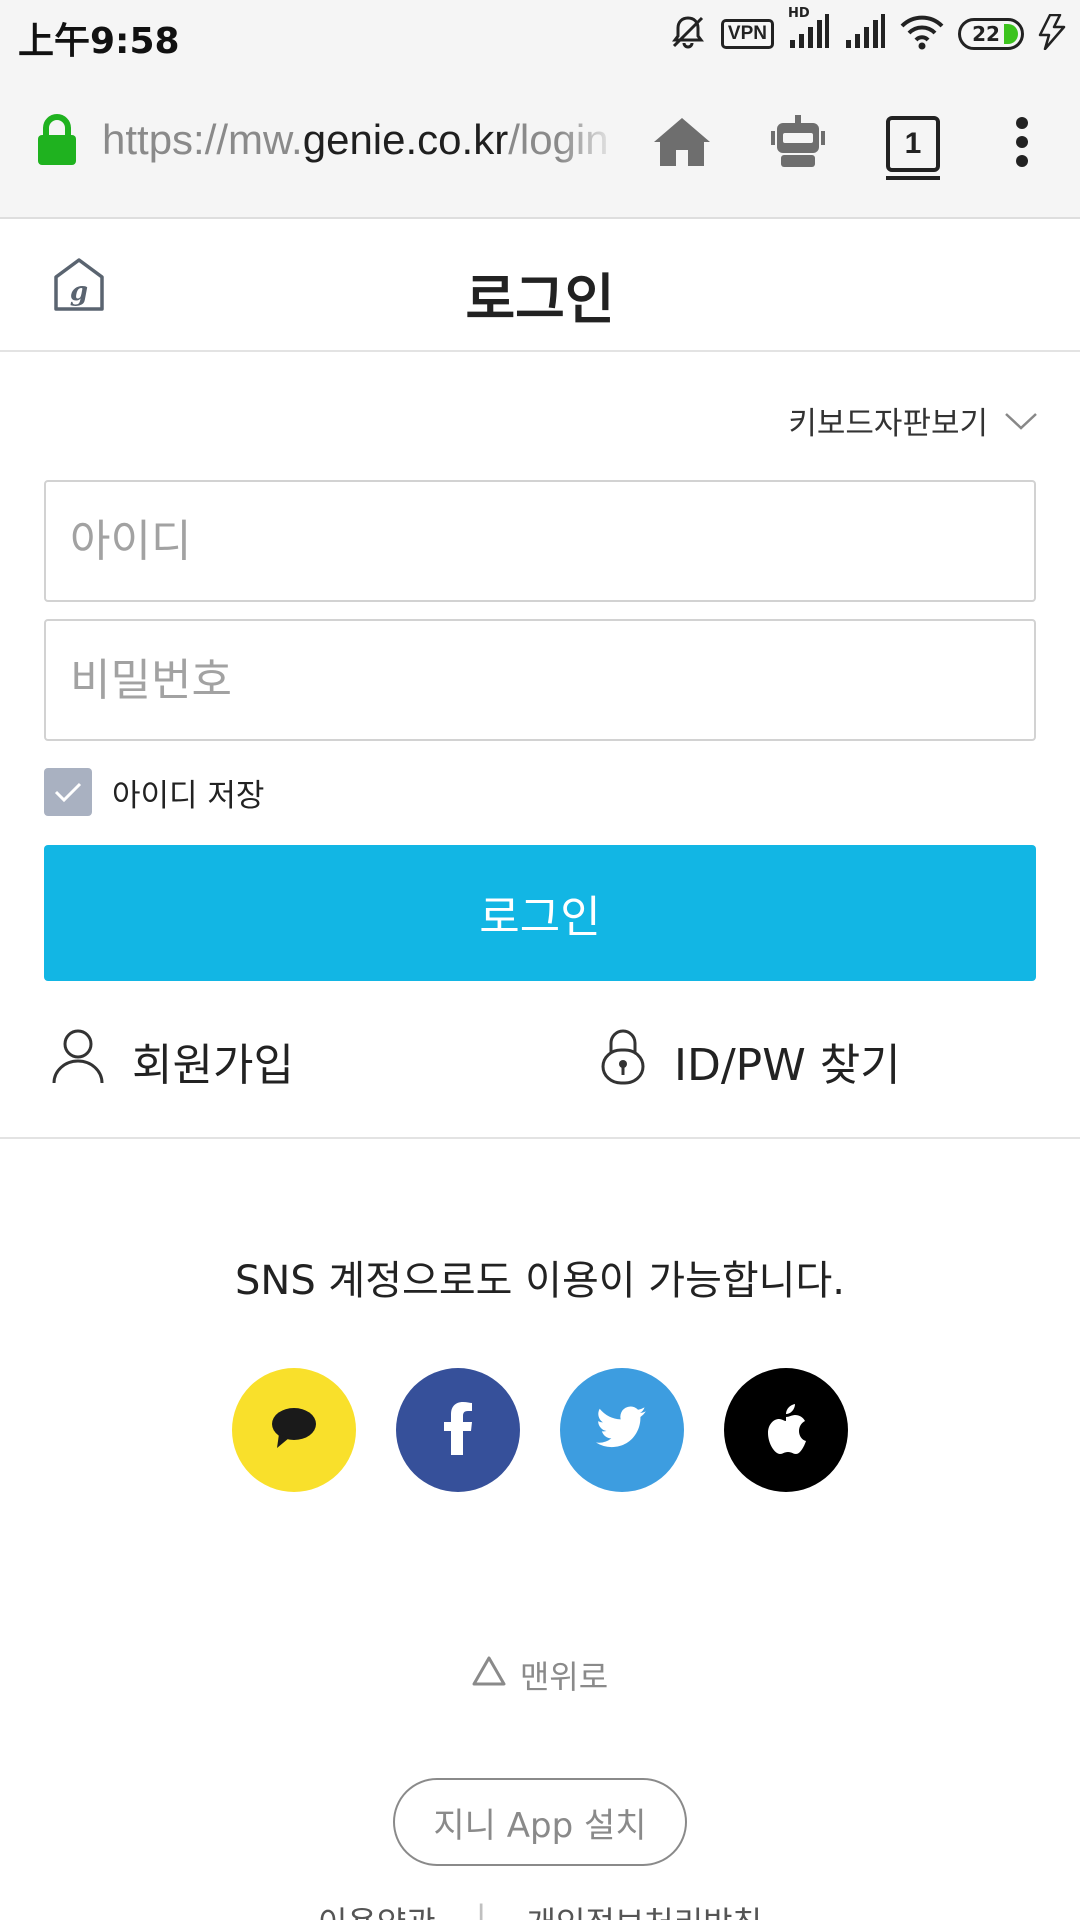 The image size is (1080, 1920). Describe the element at coordinates (540, 33) in the screenshot. I see `status-bar: 上午9:58 VPN HD 22` at that location.